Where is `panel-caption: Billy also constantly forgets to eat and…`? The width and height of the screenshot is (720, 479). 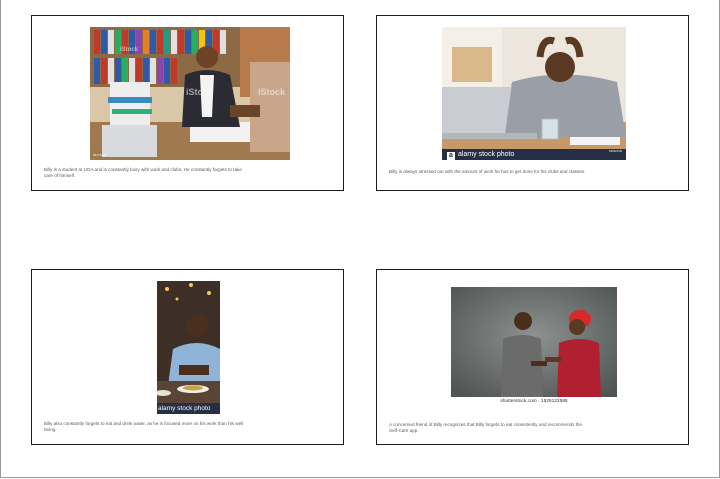
panel-caption: Billy also constantly forgets to eat and… is located at coordinates (144, 426).